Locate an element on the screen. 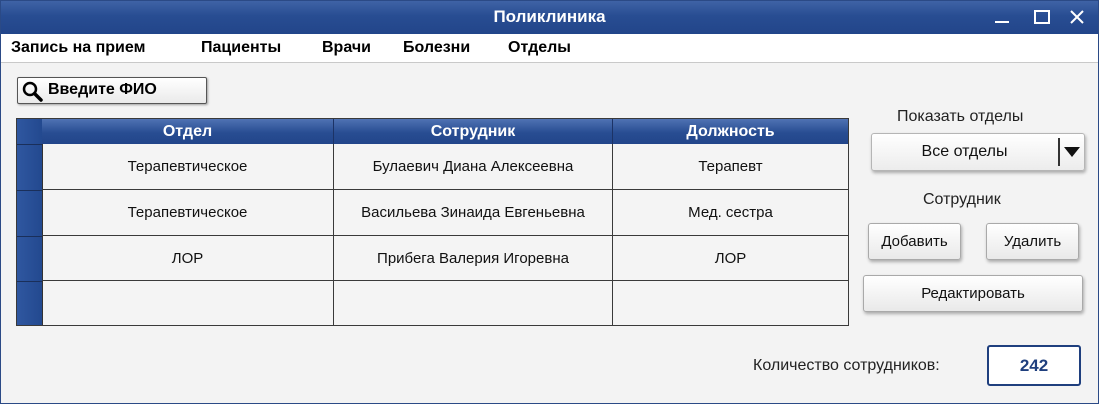  table-header: Отдел Сотрудник Должность is located at coordinates (445, 131).